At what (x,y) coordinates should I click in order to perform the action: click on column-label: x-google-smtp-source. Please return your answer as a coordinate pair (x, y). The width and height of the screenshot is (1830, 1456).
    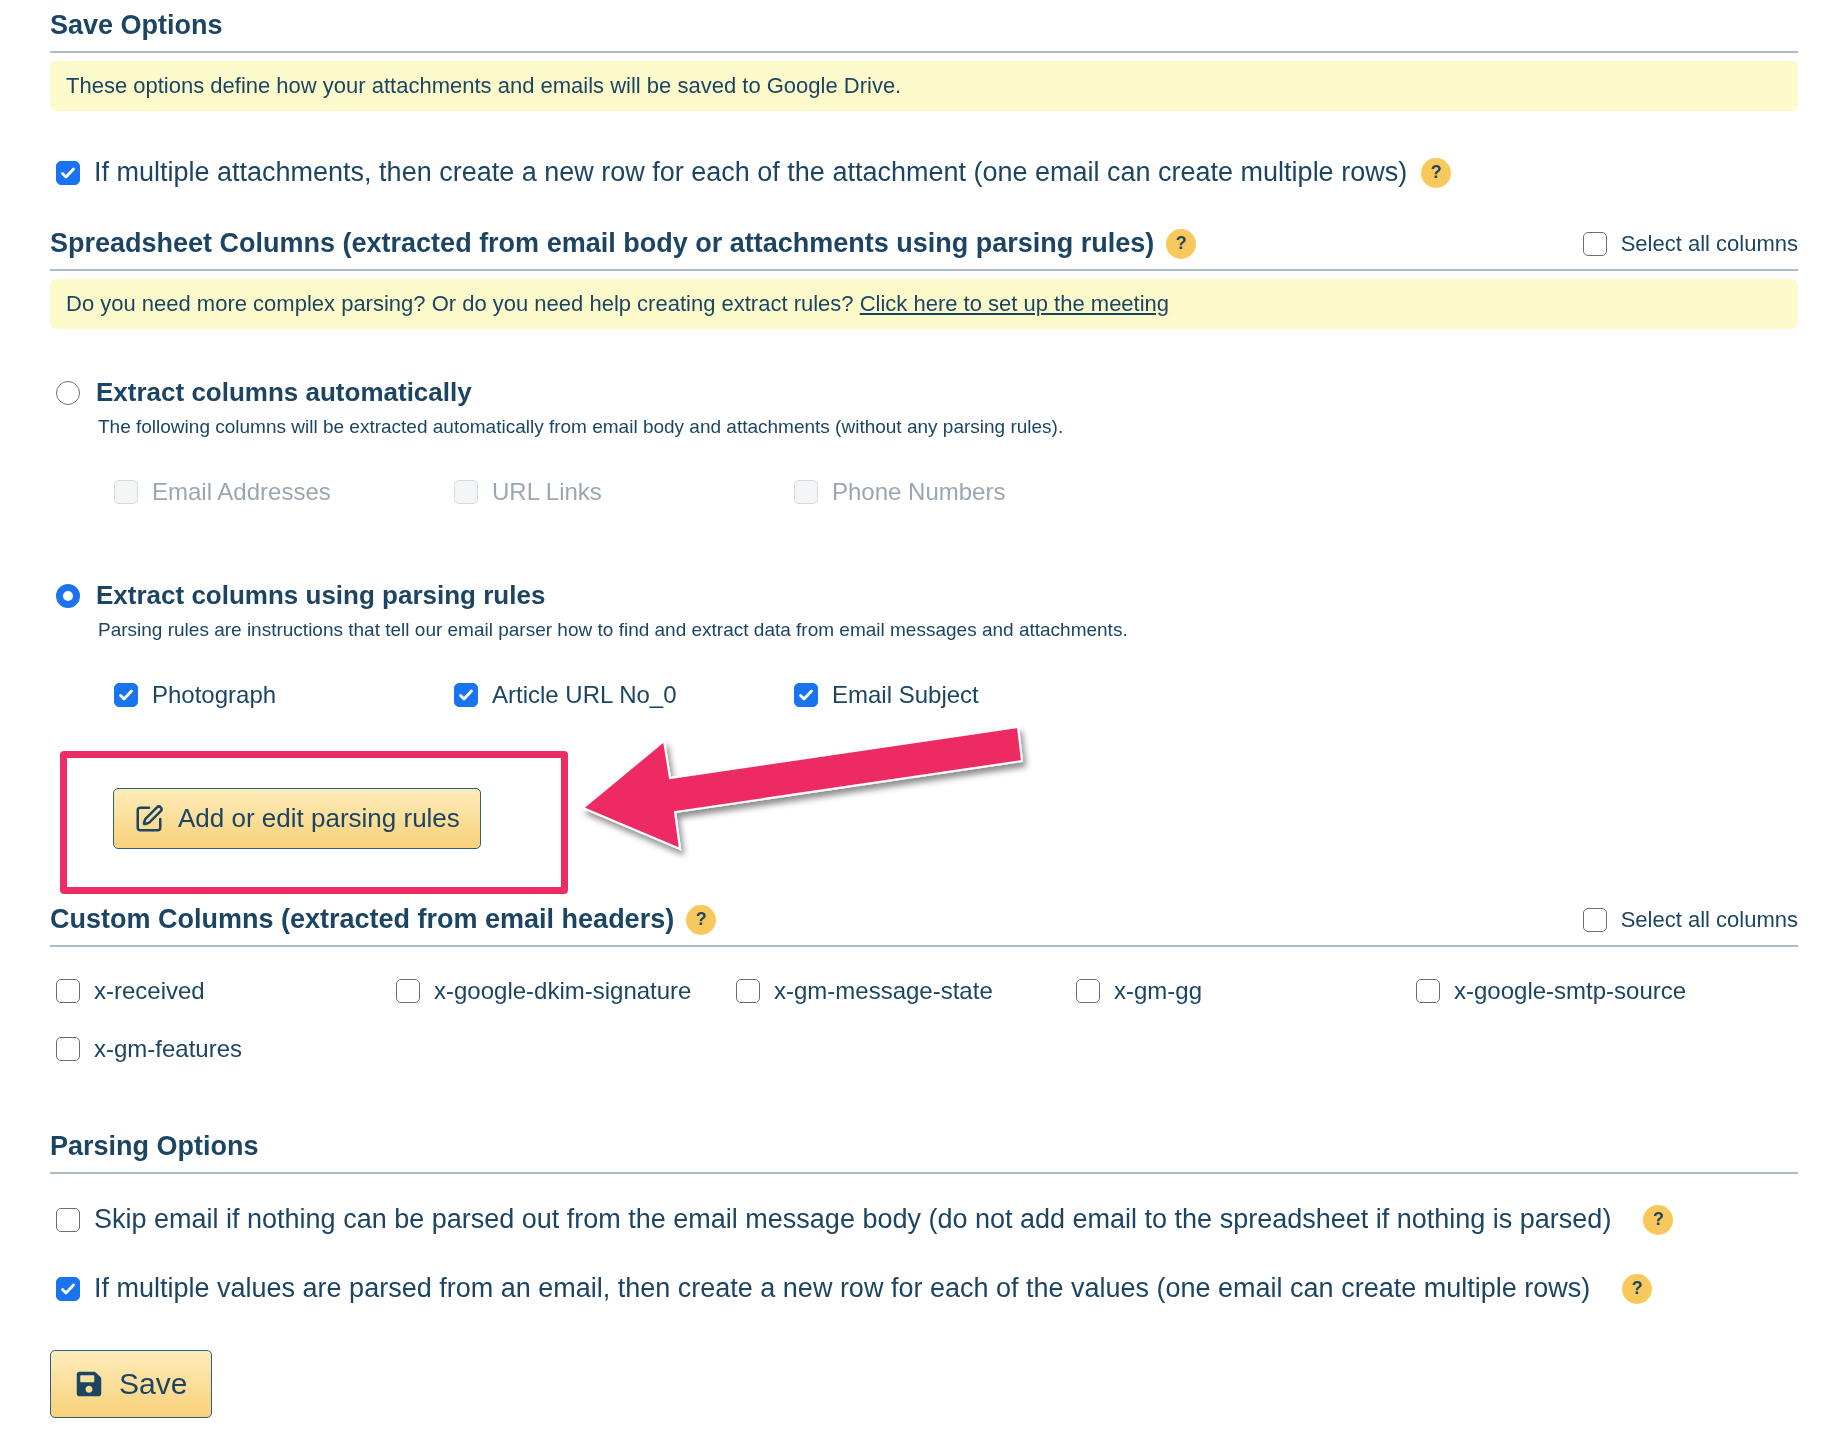
    Looking at the image, I should click on (1570, 991).